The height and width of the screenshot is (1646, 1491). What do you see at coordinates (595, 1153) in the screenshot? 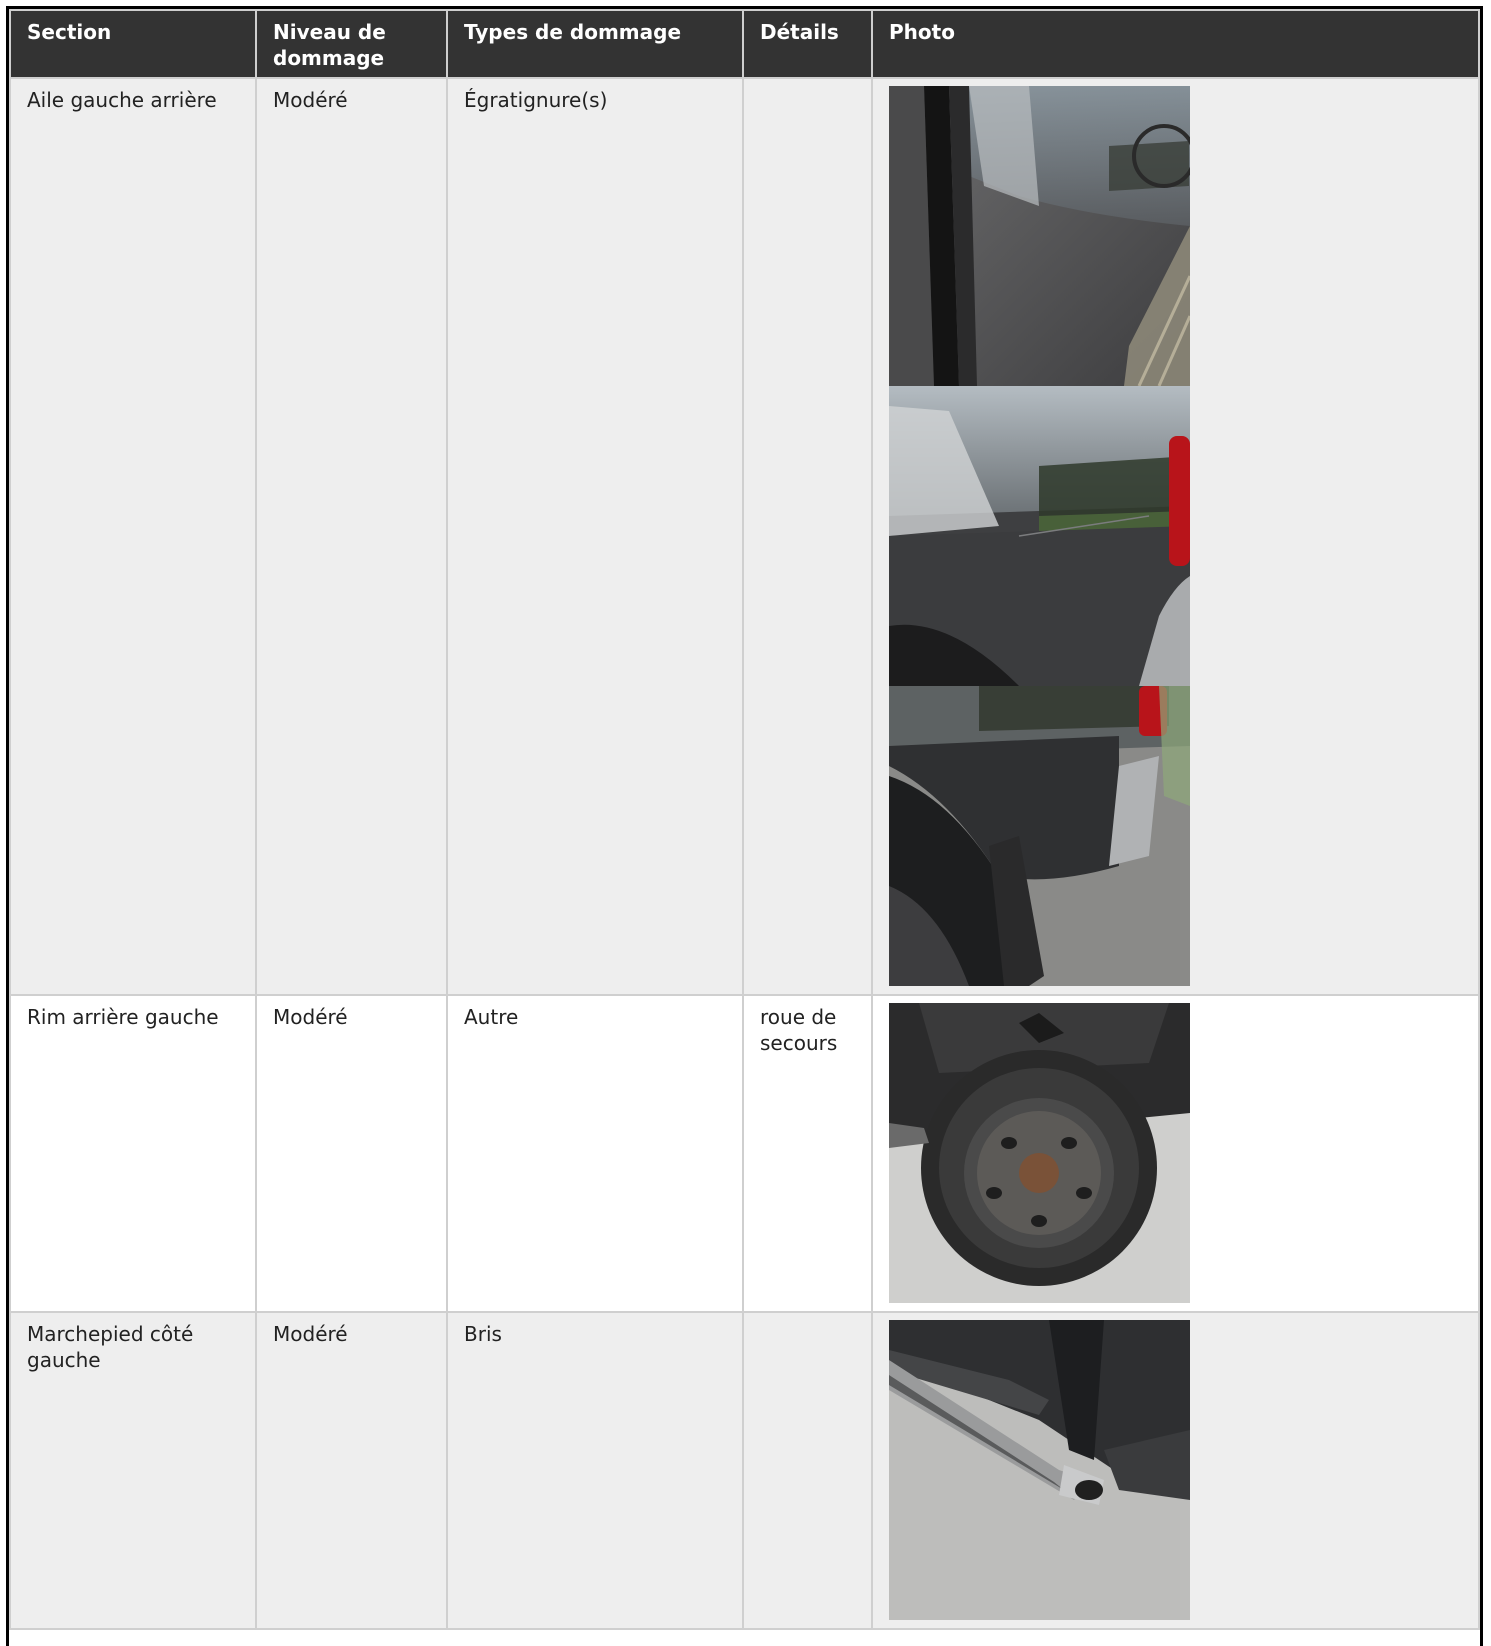
I see `cell-types: Autre` at bounding box center [595, 1153].